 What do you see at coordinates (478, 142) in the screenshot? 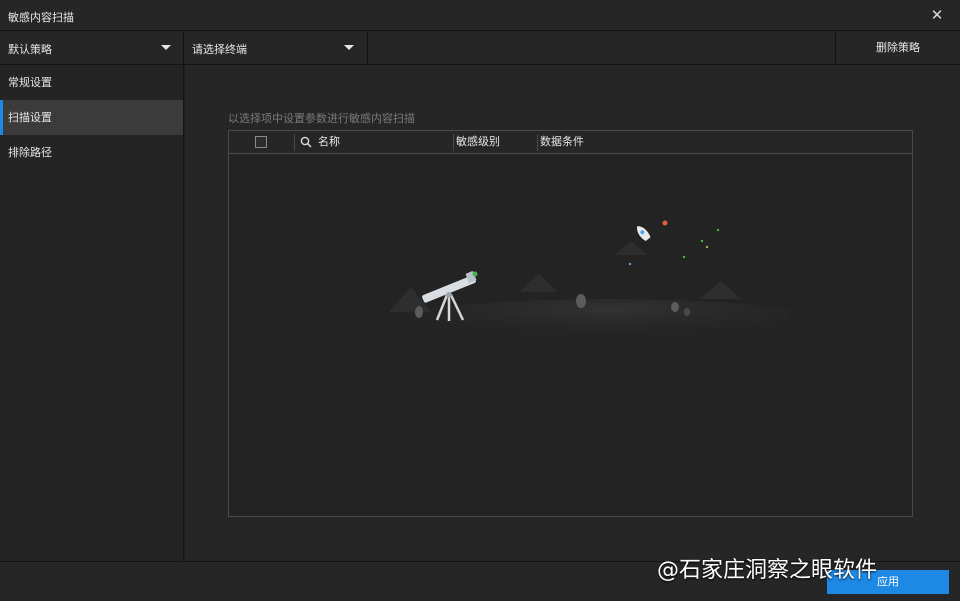
I see `column-sensitivity-level: 敏感级别` at bounding box center [478, 142].